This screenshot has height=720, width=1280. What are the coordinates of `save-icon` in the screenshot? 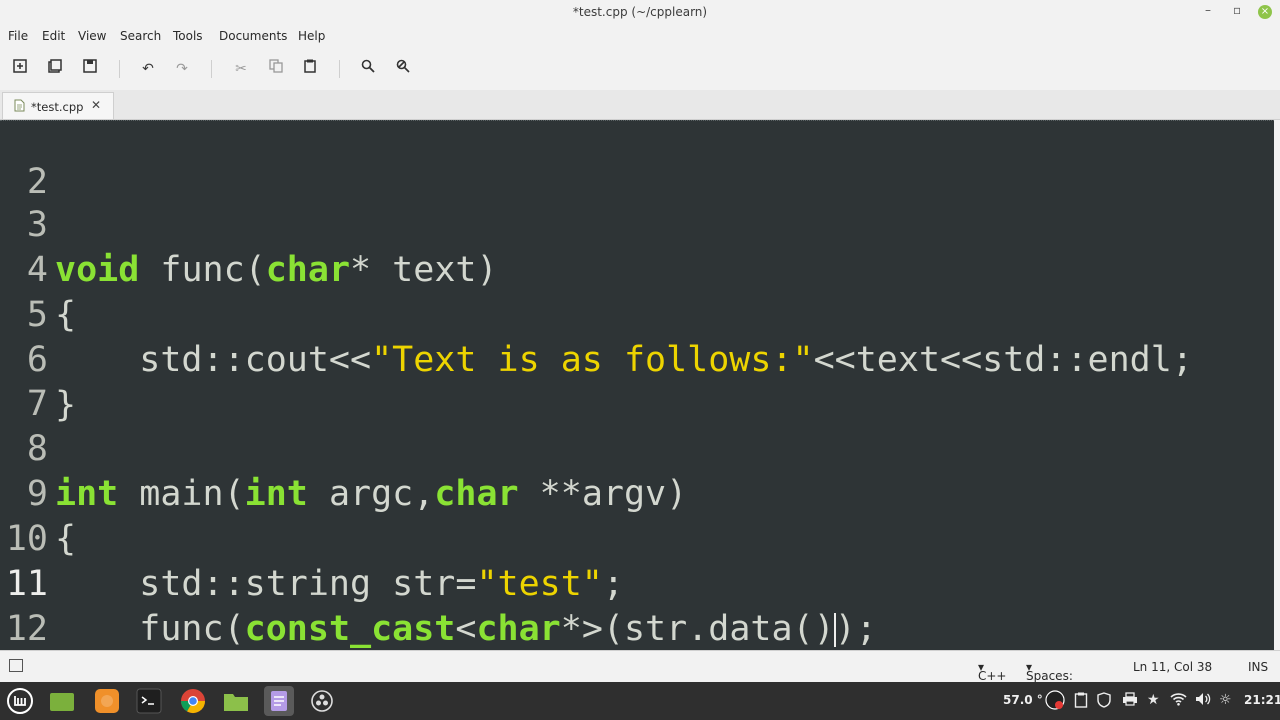 It's located at (90, 69).